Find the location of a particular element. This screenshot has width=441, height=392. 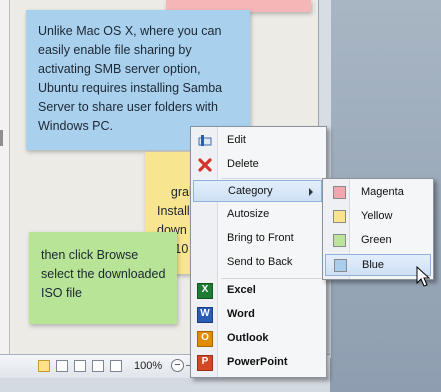

left-window-frame is located at coordinates (5, 179).